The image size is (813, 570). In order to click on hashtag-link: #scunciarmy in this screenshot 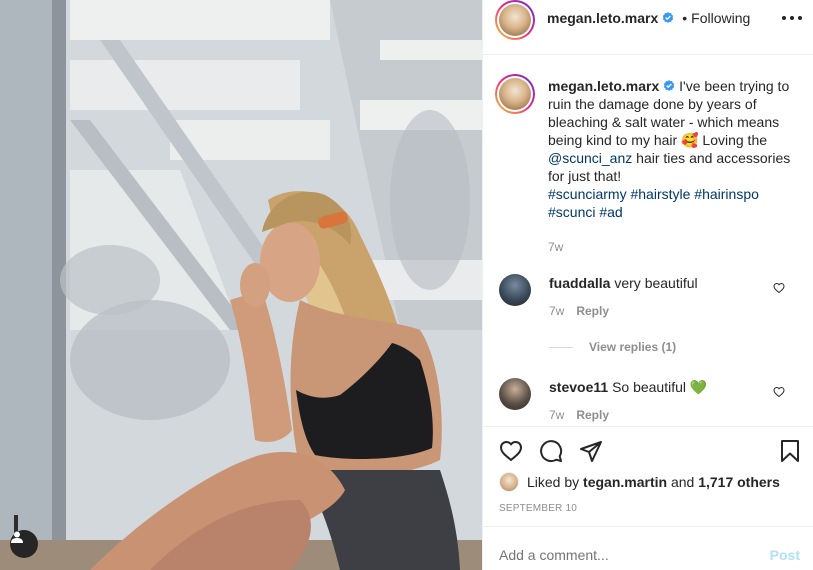, I will do `click(587, 194)`.